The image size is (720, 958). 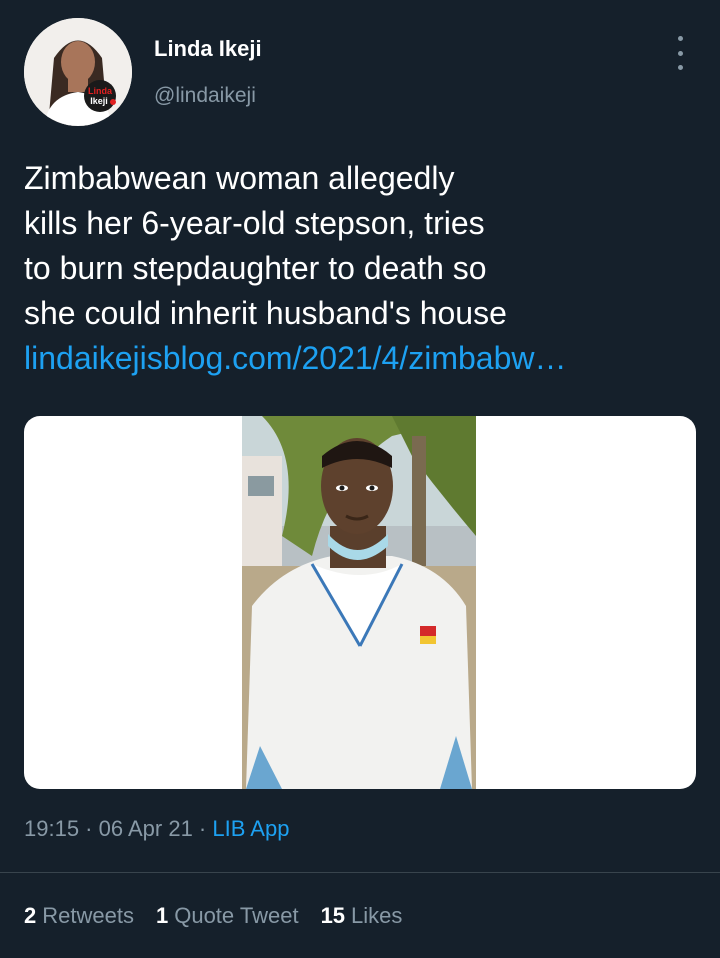 I want to click on tweet-source-link: LIB App, so click(x=250, y=828).